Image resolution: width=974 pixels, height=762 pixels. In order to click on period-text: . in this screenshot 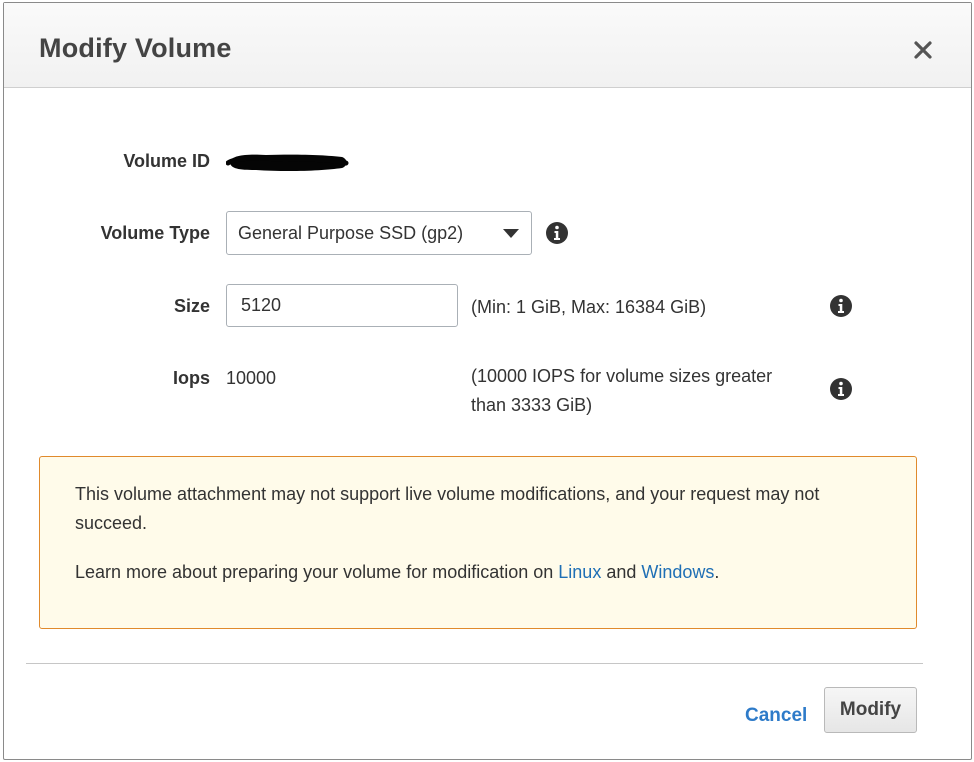, I will do `click(717, 572)`.